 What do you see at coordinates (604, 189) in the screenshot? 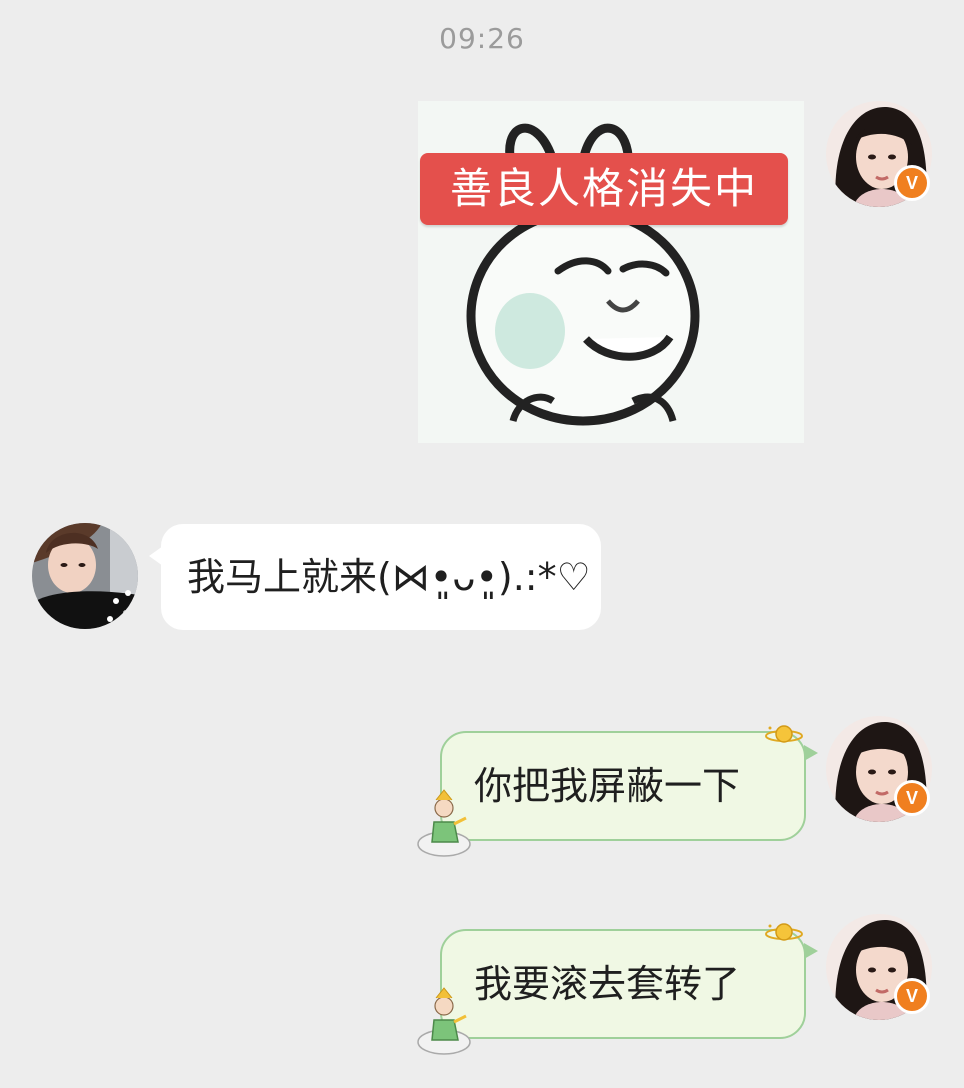
I see `sticker-banner-text: 善良人格消失中` at bounding box center [604, 189].